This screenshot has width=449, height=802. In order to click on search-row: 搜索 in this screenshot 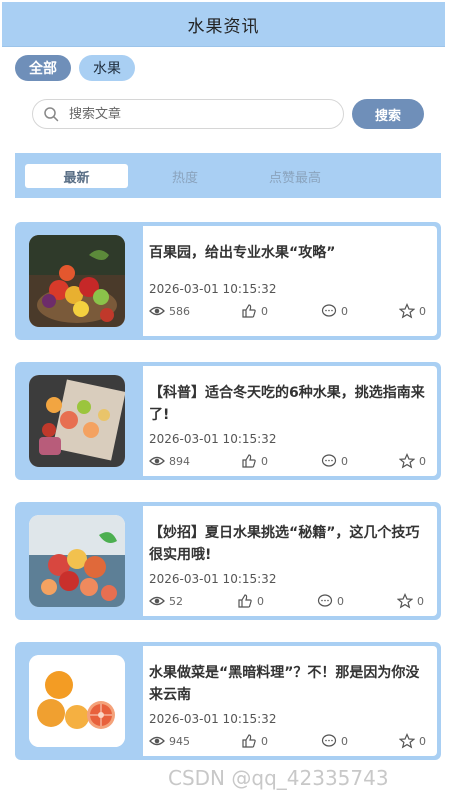, I will do `click(228, 114)`.